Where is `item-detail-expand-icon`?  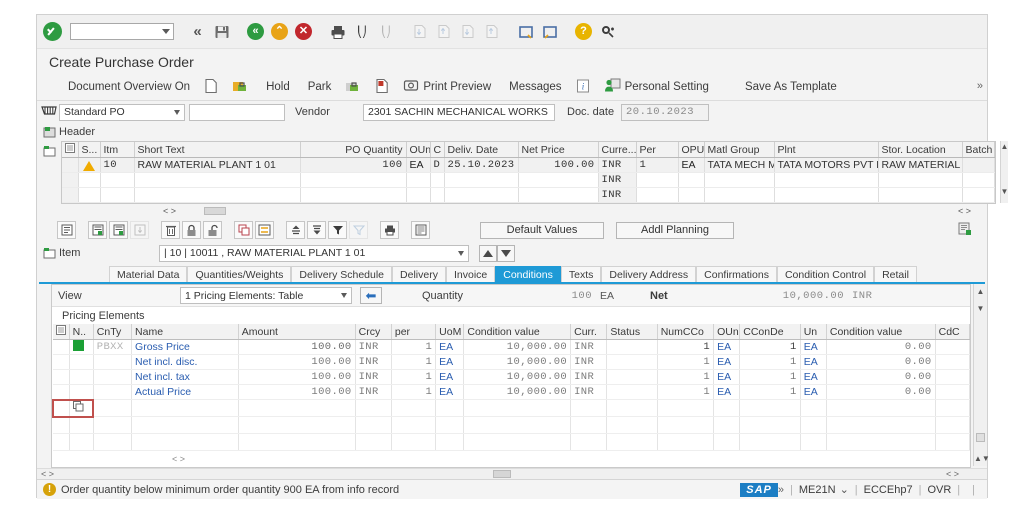
item-detail-expand-icon is located at coordinates (49, 253).